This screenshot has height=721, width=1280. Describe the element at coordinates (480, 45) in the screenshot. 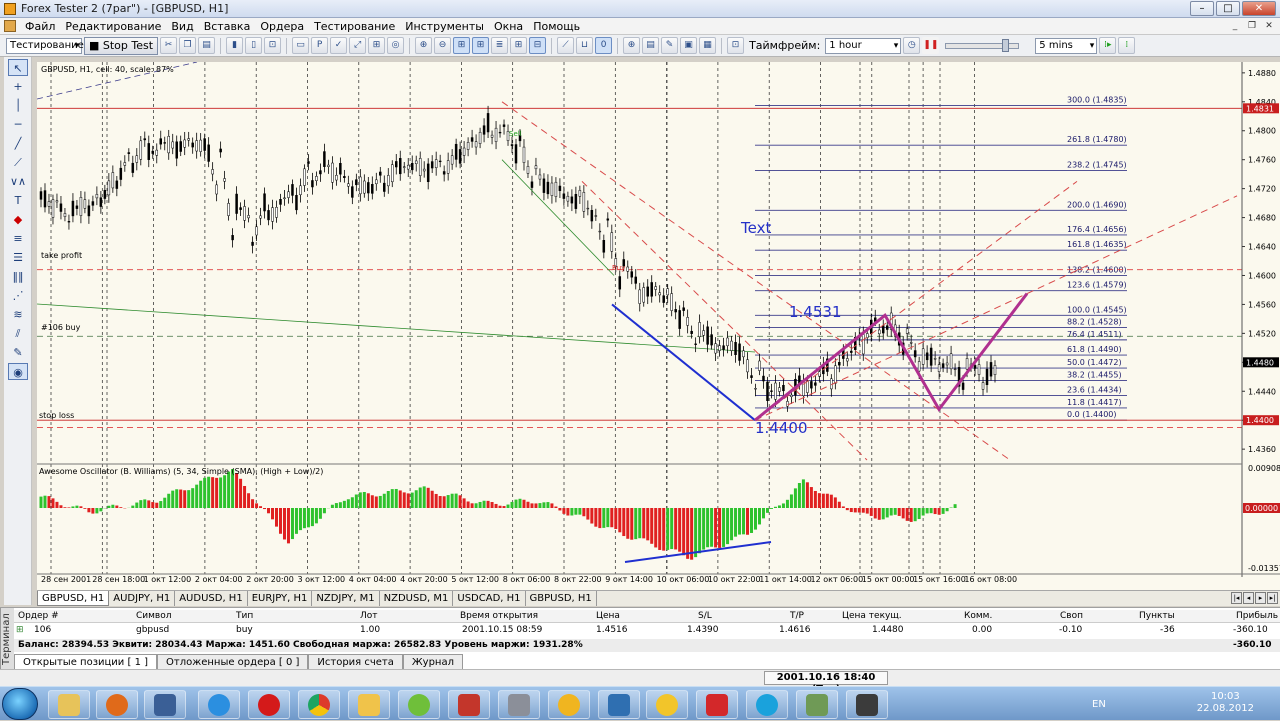

I see `candles-view-icon: ⊞` at that location.